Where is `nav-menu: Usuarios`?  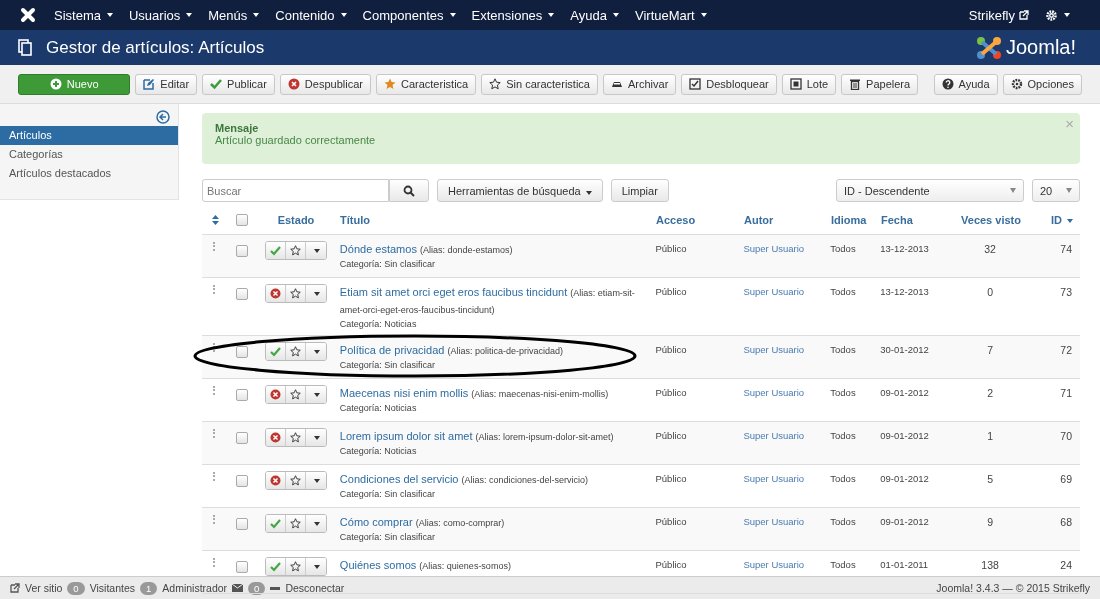 nav-menu: Usuarios is located at coordinates (160, 15).